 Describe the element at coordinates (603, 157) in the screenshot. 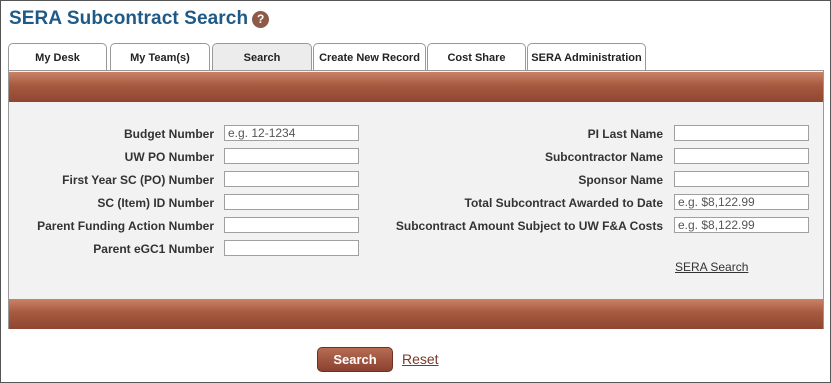

I see `label-subcontractor-name: Subcontractor Name` at that location.